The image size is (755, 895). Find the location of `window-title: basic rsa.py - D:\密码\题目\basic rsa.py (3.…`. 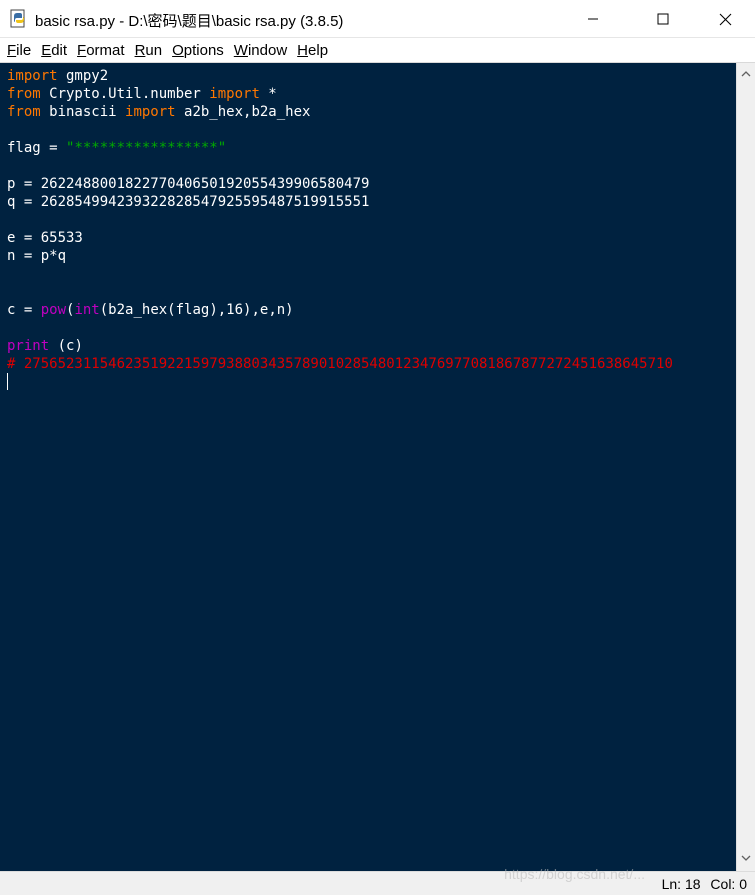

window-title: basic rsa.py - D:\密码\题目\basic rsa.py (3.… is located at coordinates (189, 21).